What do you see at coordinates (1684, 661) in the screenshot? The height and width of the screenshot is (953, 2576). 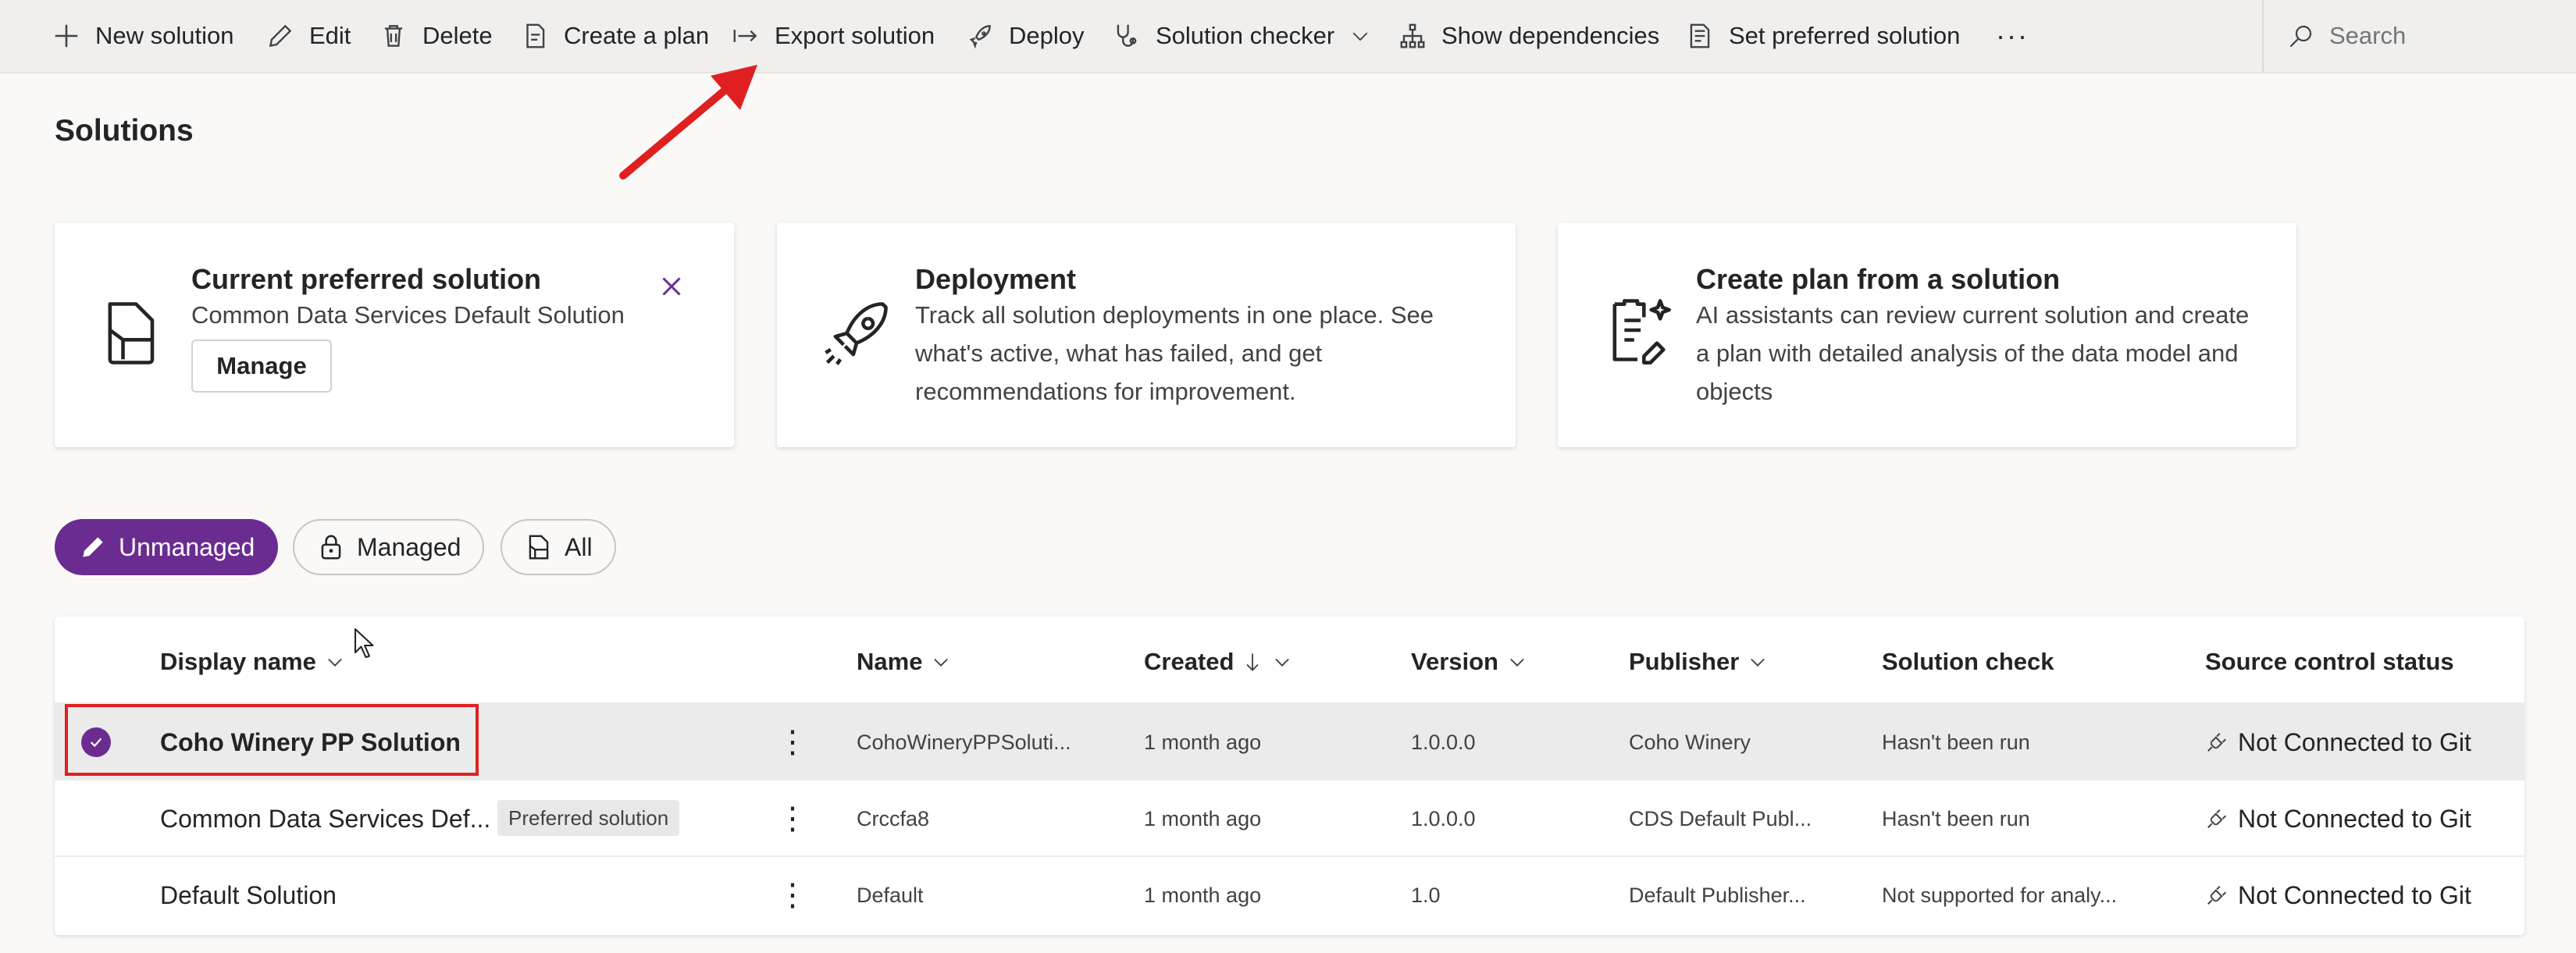 I see `column-header-label: Publisher` at bounding box center [1684, 661].